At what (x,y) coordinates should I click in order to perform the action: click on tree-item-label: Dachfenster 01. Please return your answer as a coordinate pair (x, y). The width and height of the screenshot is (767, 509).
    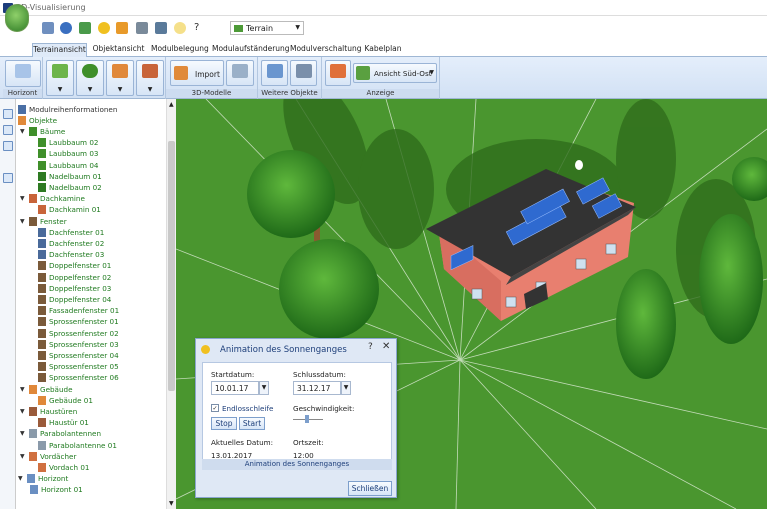
    Looking at the image, I should click on (77, 232).